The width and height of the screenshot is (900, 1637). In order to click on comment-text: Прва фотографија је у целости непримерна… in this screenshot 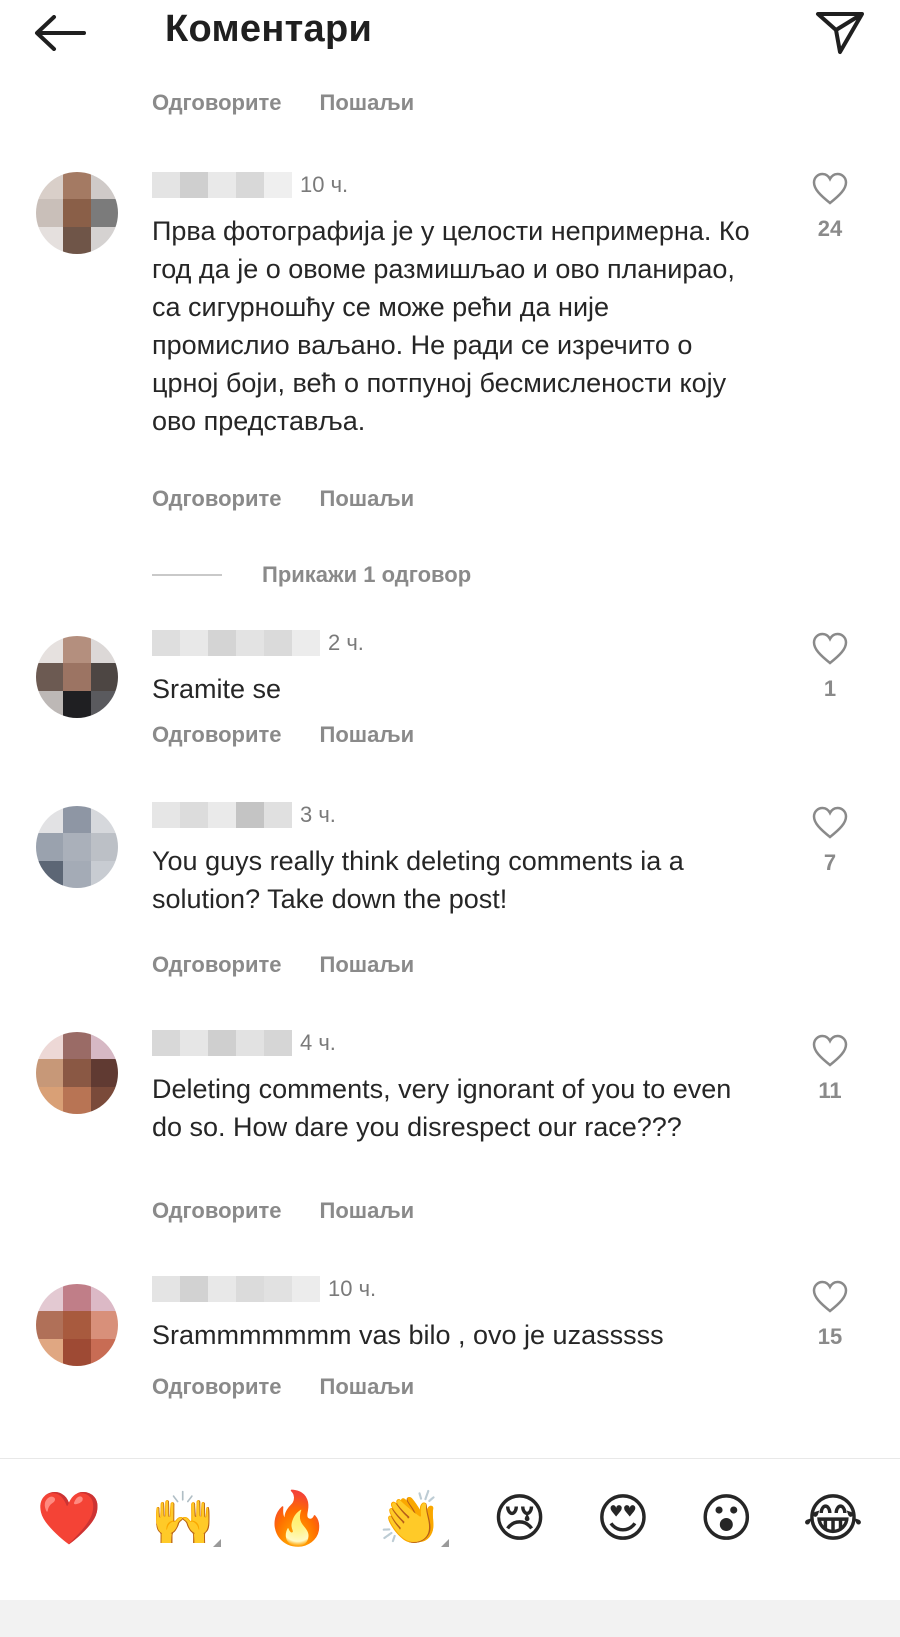, I will do `click(451, 326)`.